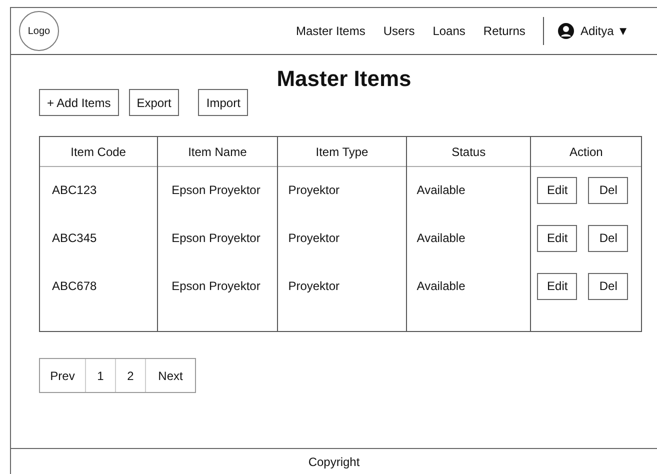 The width and height of the screenshot is (657, 474). What do you see at coordinates (223, 102) in the screenshot?
I see `toolbar-button: Import` at bounding box center [223, 102].